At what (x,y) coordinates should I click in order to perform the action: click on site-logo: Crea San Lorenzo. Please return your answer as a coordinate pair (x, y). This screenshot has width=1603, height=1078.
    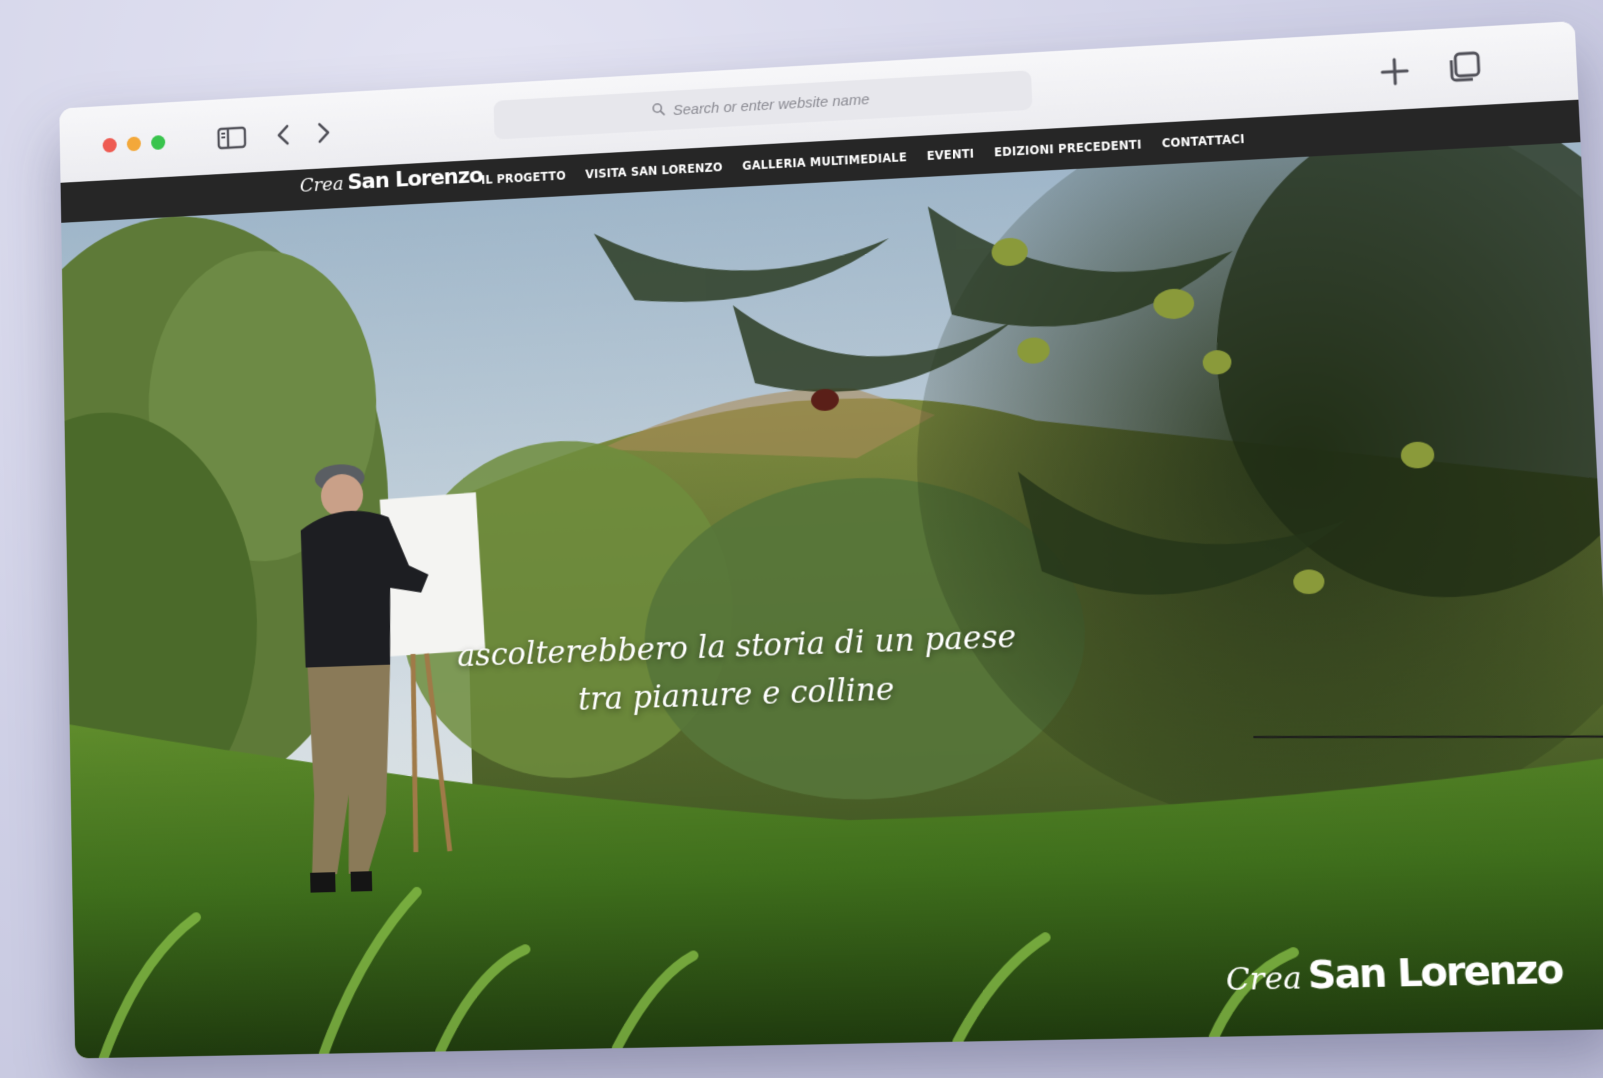
    Looking at the image, I should click on (392, 185).